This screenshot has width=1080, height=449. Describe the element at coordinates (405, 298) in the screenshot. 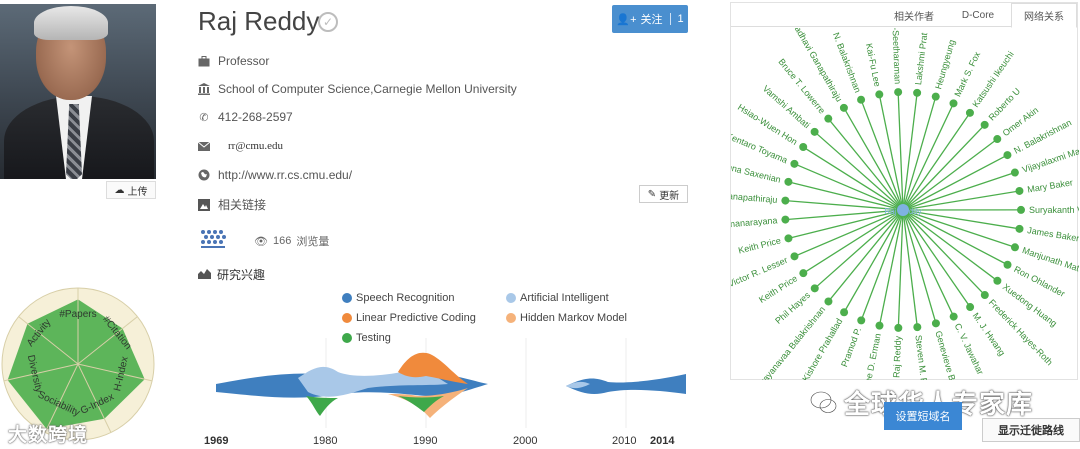

I see `legend-label: Speech Recognition` at that location.